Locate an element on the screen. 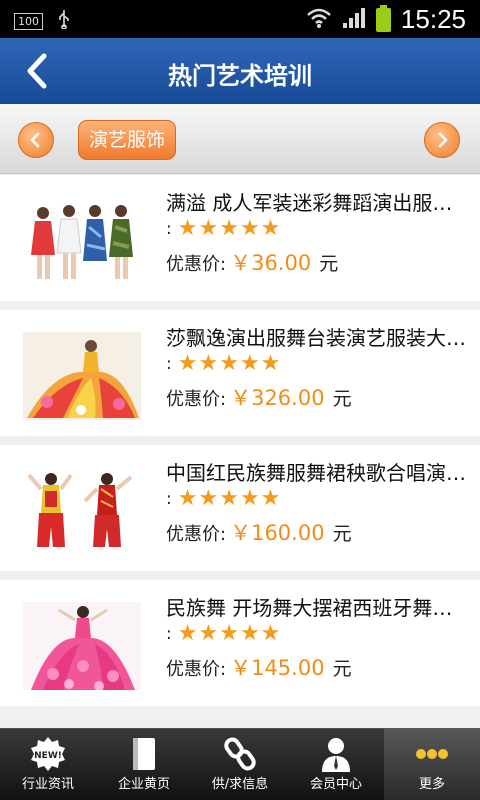 This screenshot has width=480, height=800. product-price: ￥145.00 is located at coordinates (277, 668).